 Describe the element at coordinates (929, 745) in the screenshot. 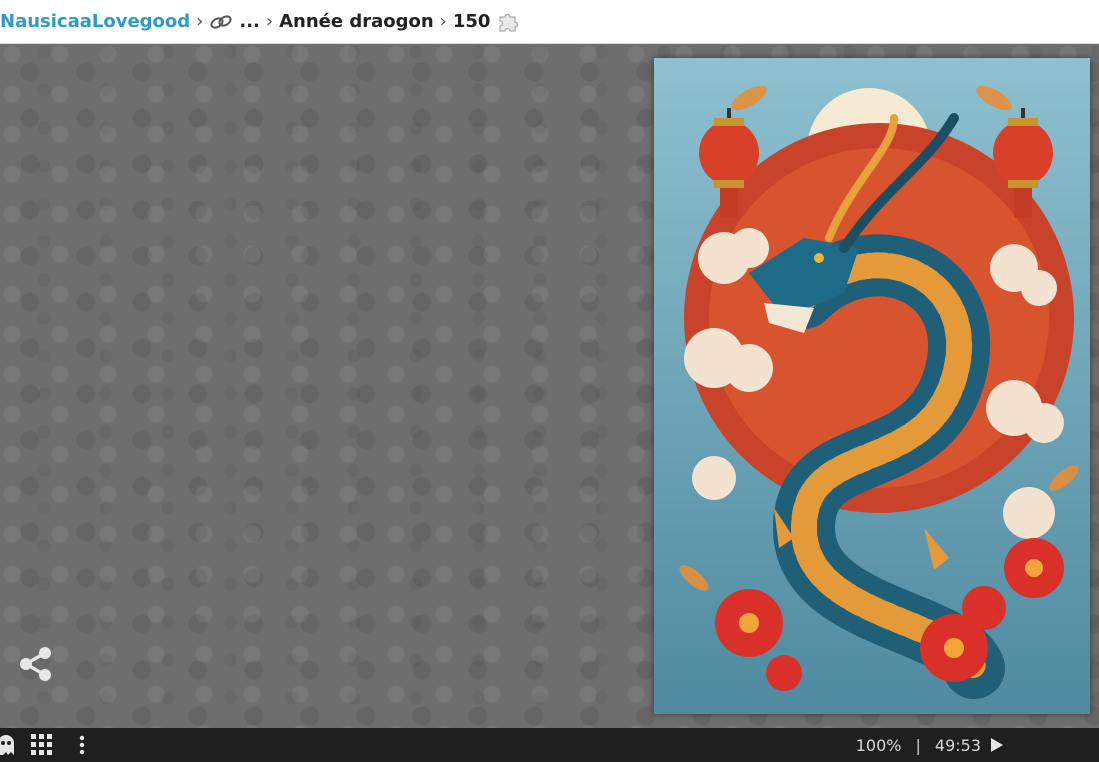

I see `status-area: 100% | 49:53` at that location.